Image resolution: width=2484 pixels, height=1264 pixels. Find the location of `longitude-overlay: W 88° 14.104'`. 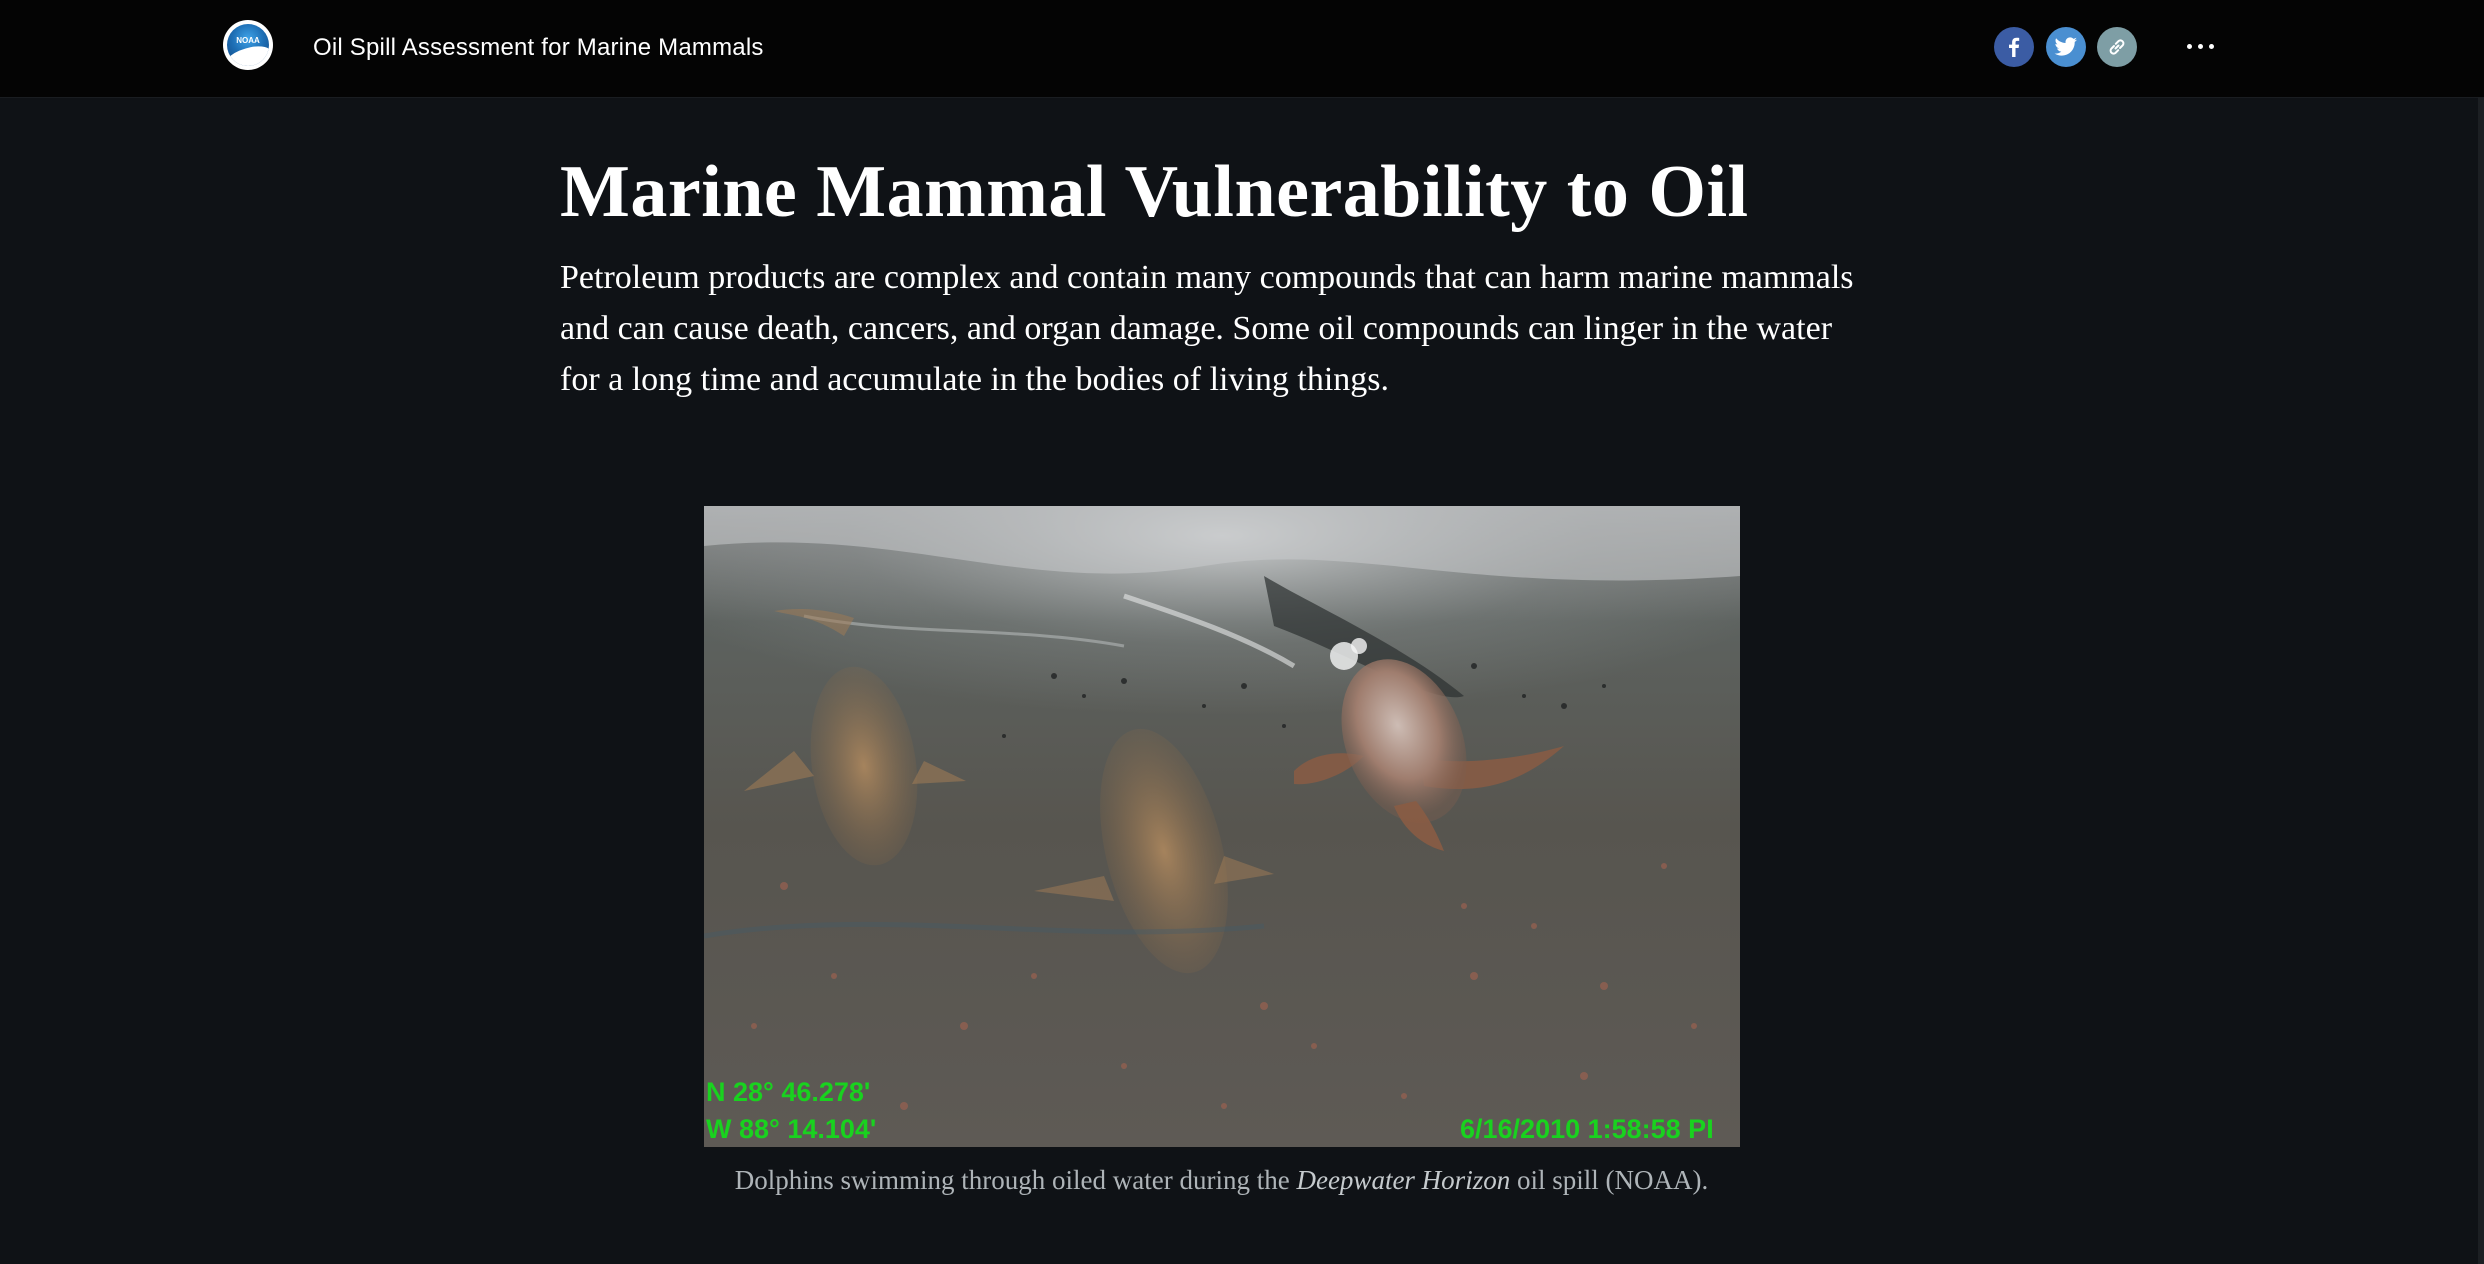

longitude-overlay: W 88° 14.104' is located at coordinates (791, 1129).